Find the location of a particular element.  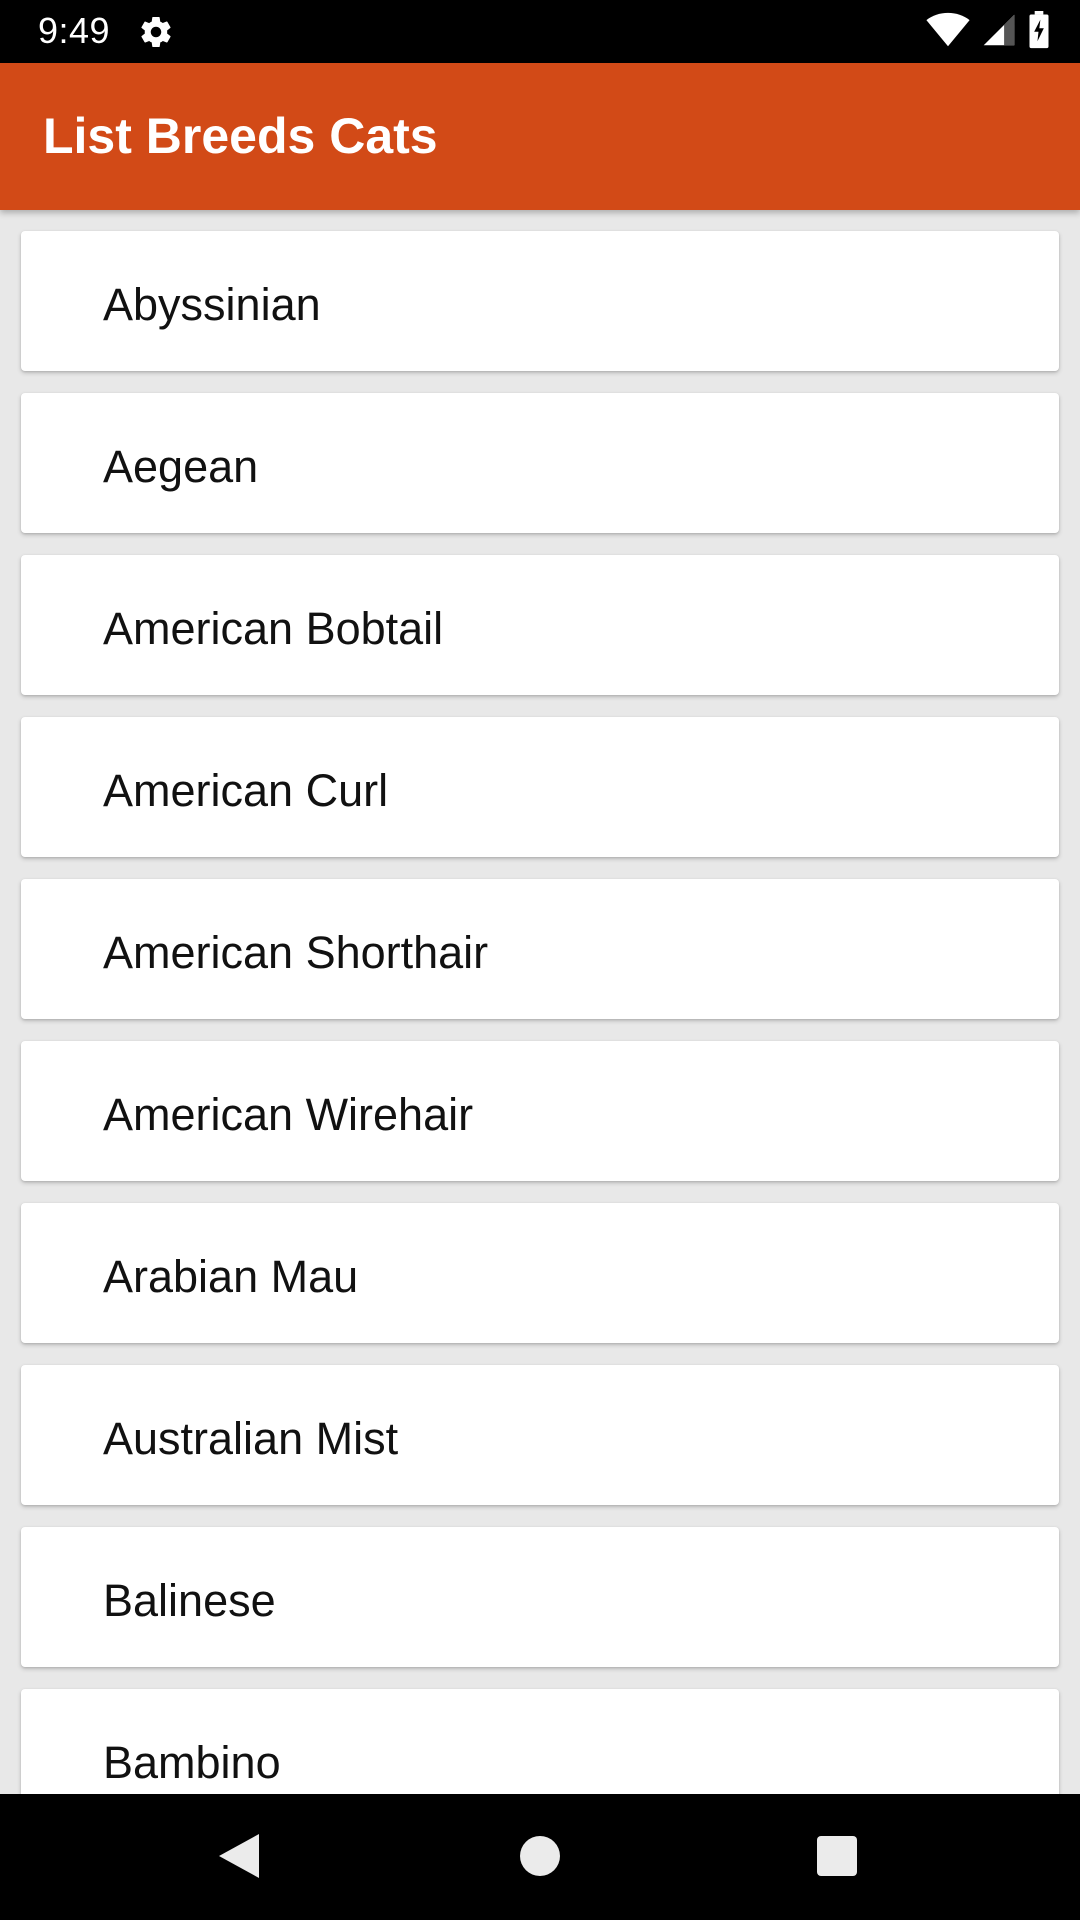

breed-name: Arabian Mau is located at coordinates (231, 1276).